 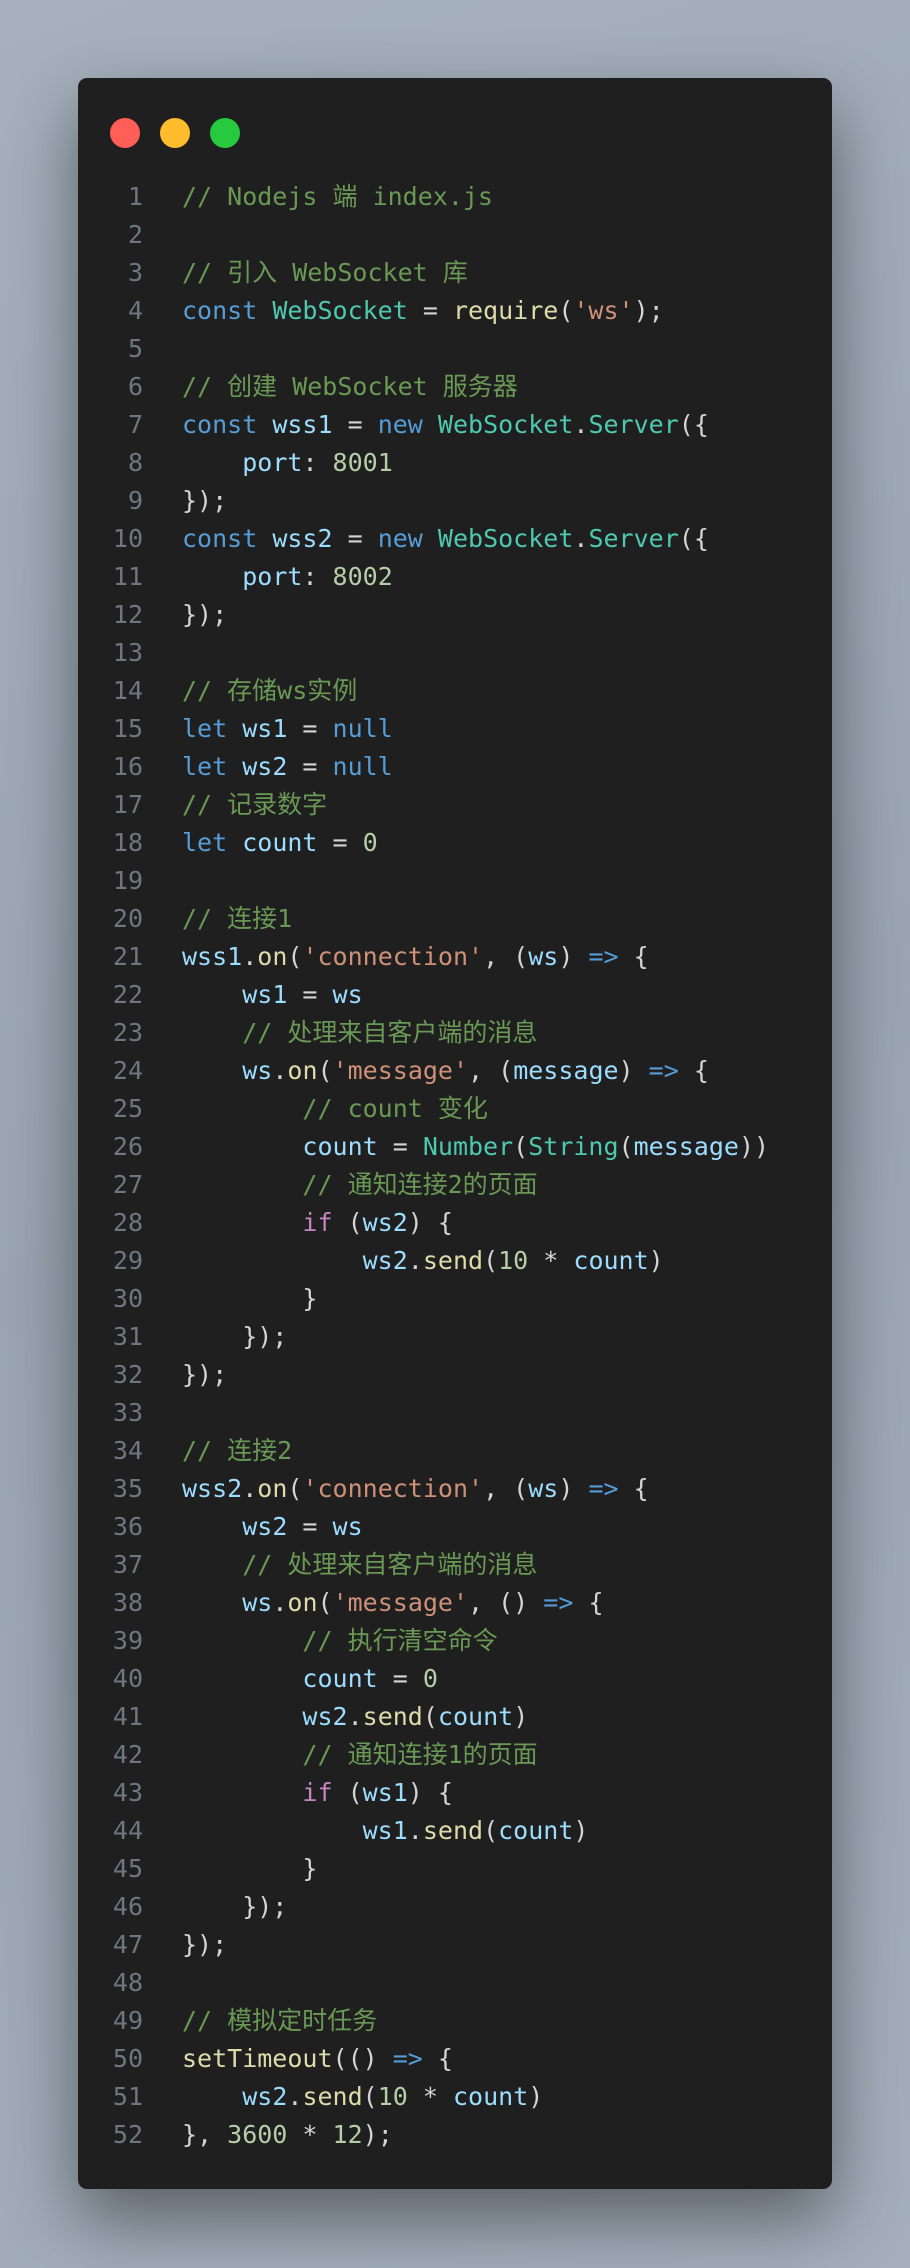 I want to click on line-number: 18, so click(x=127, y=842).